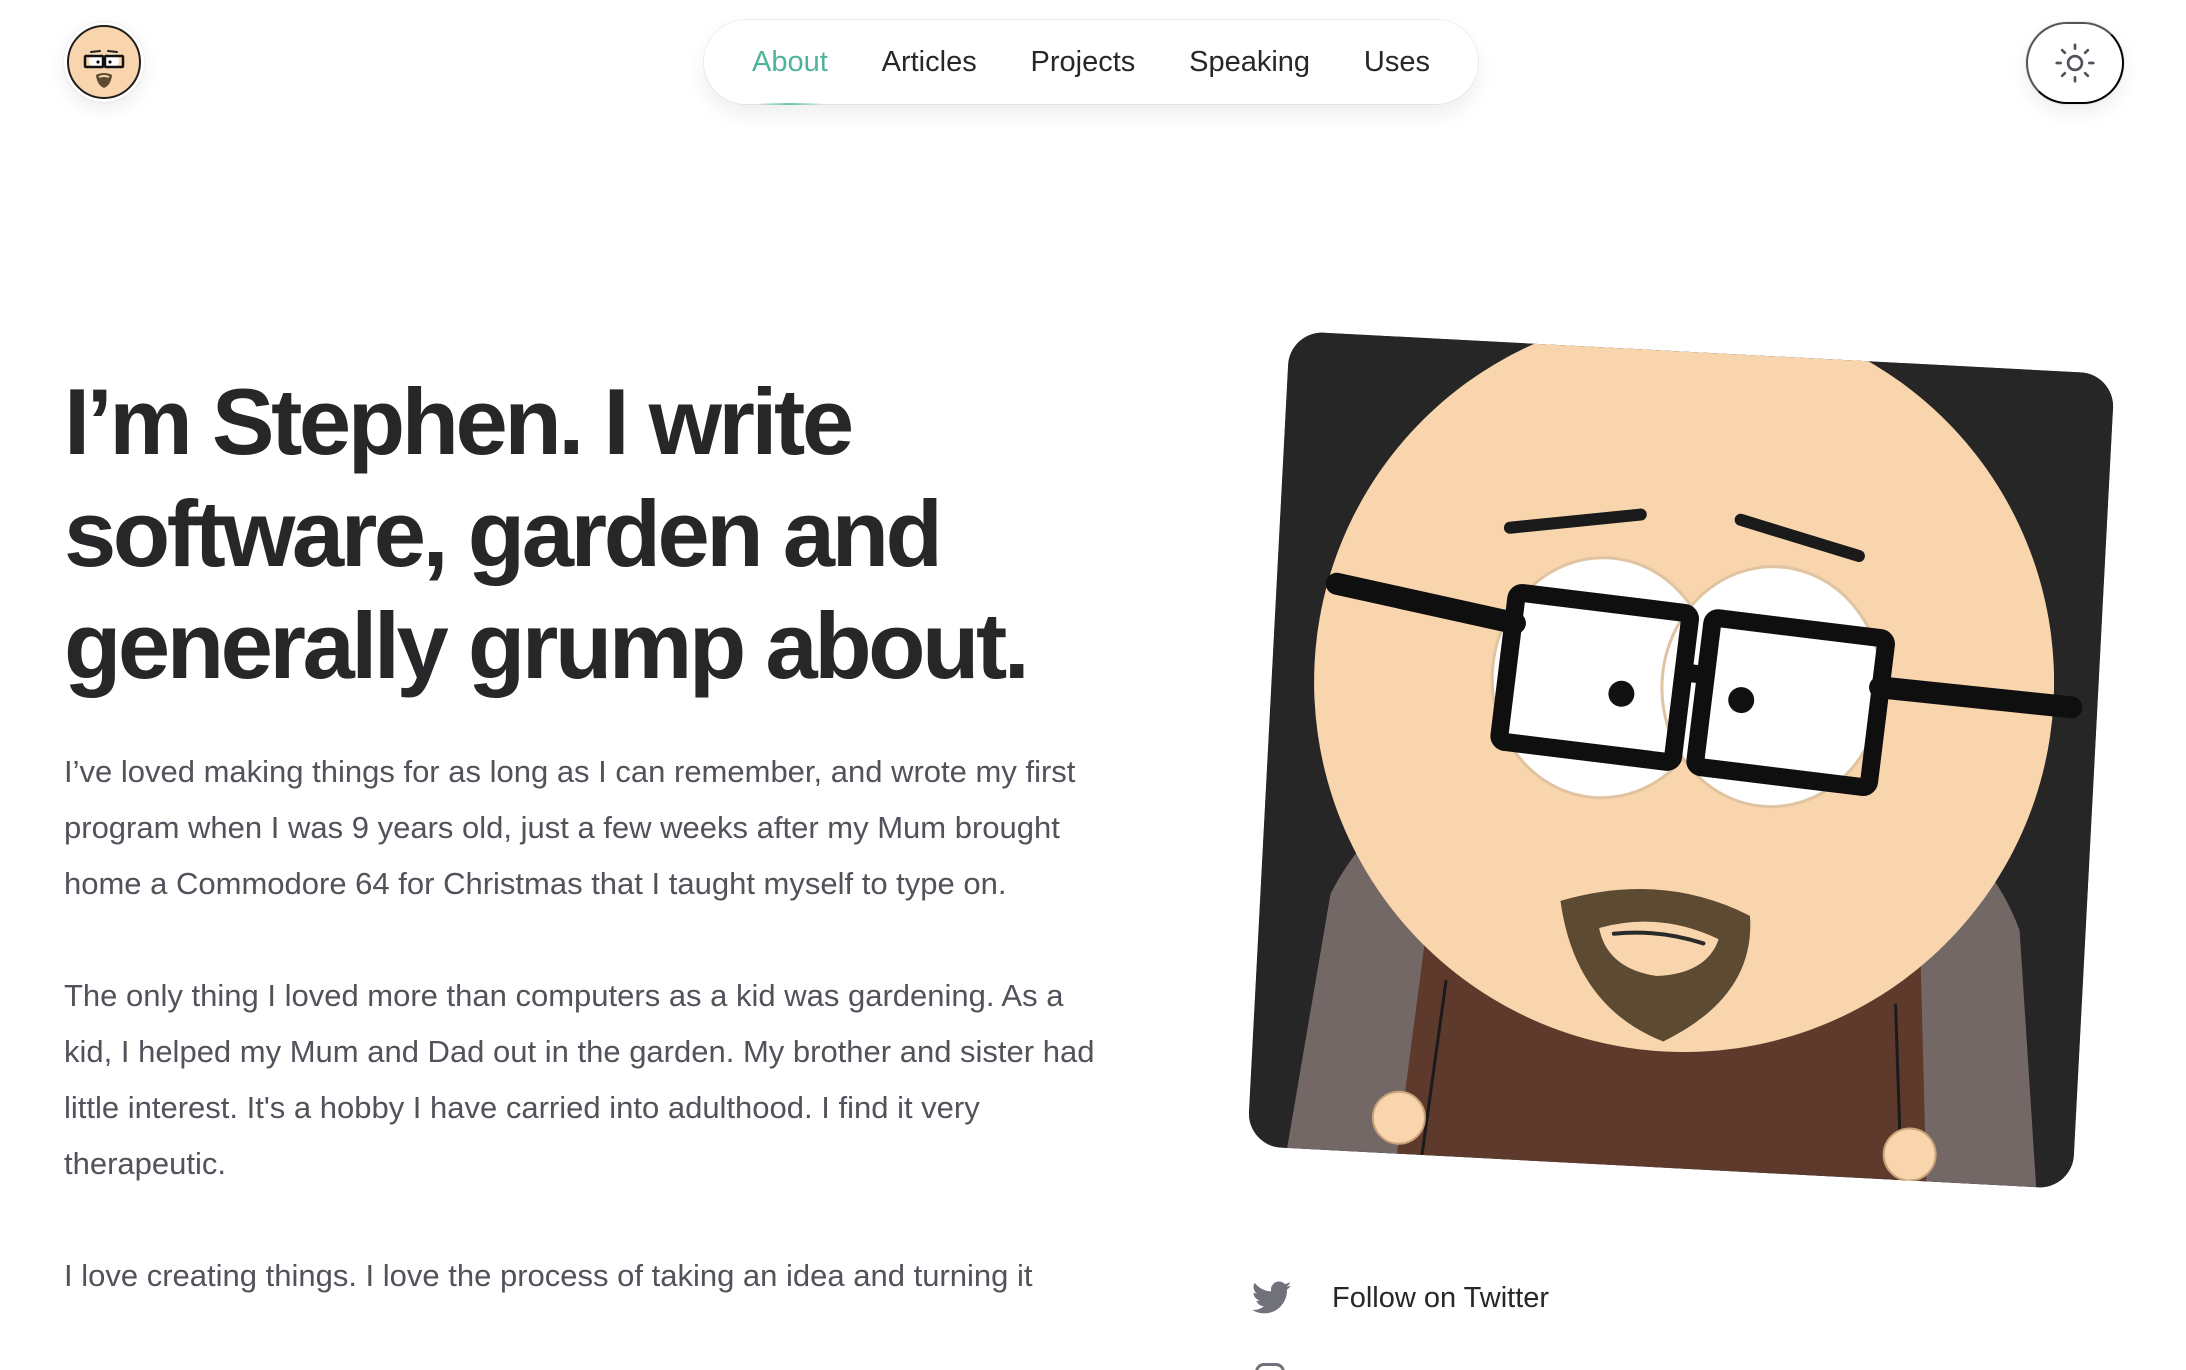 Image resolution: width=2186 pixels, height=1370 pixels. I want to click on cartoon-avatar-icon, so click(104, 62).